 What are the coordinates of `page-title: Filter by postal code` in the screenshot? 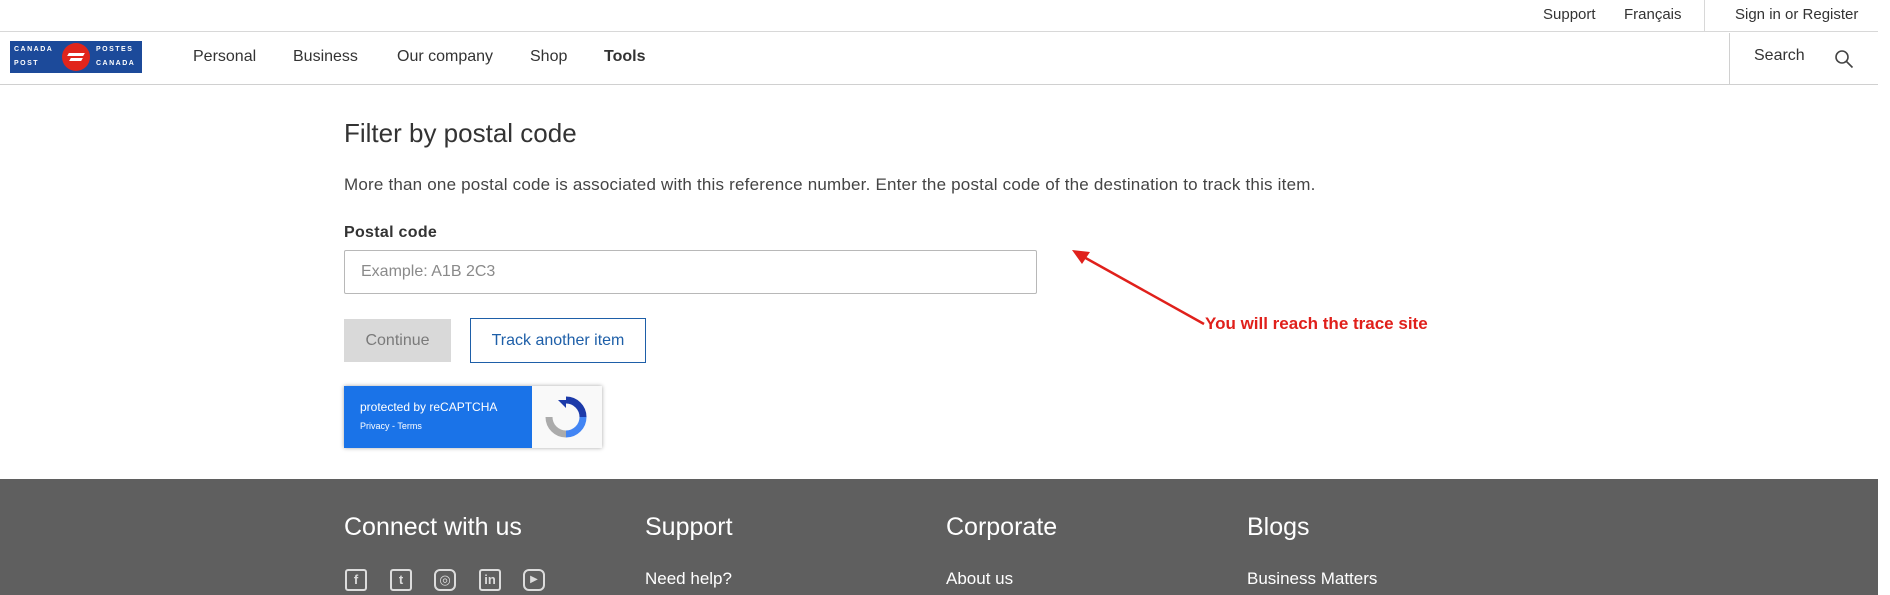 It's located at (460, 133).